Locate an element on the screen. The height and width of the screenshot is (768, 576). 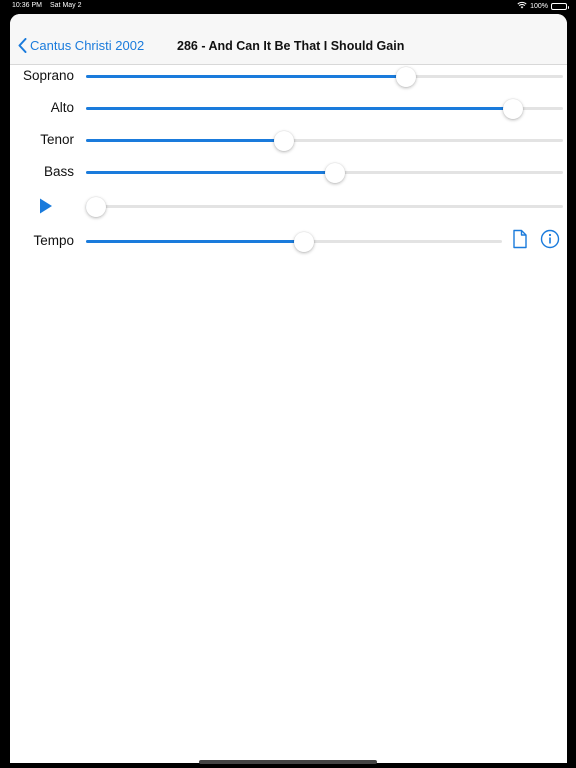
chevron-left-icon is located at coordinates (22, 45).